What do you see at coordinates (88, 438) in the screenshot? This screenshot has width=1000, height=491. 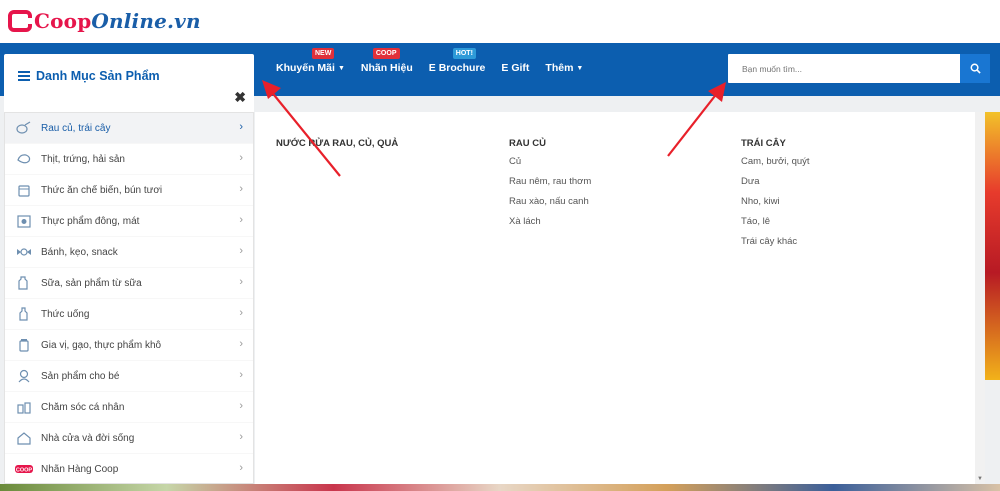 I see `sidebar-item-label: Nhà cửa và đời sống` at bounding box center [88, 438].